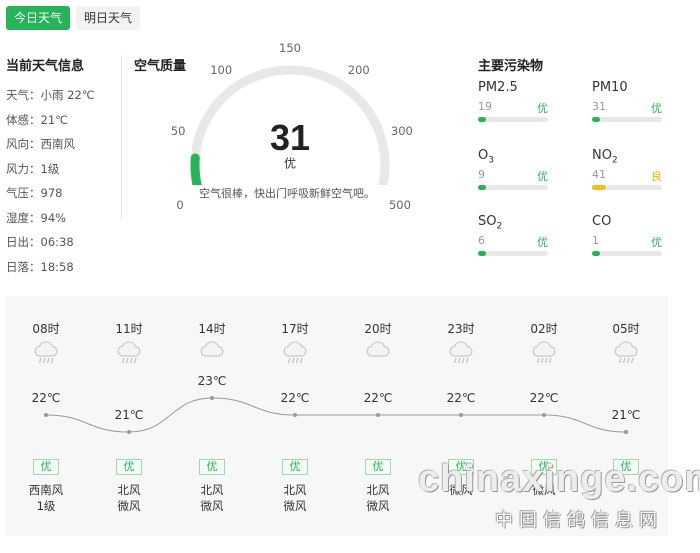 The width and height of the screenshot is (700, 553). What do you see at coordinates (490, 223) in the screenshot?
I see `pollutant-name: SO2` at bounding box center [490, 223].